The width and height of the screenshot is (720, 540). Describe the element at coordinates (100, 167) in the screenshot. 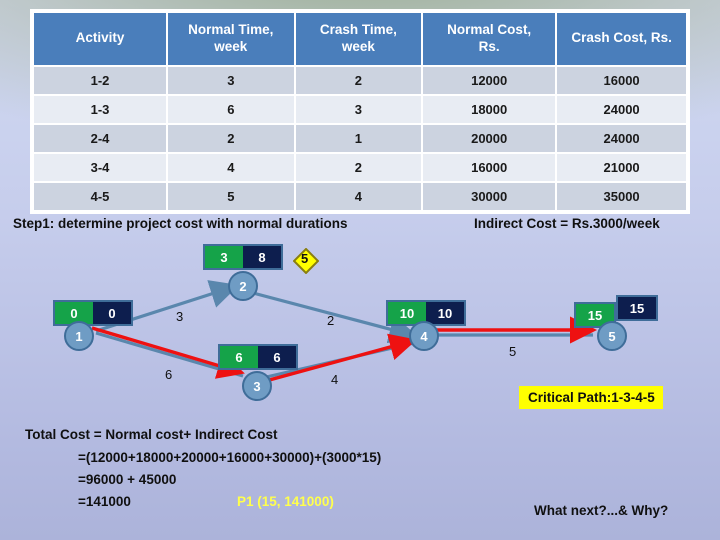

I see `cell-activity: 3-4` at that location.